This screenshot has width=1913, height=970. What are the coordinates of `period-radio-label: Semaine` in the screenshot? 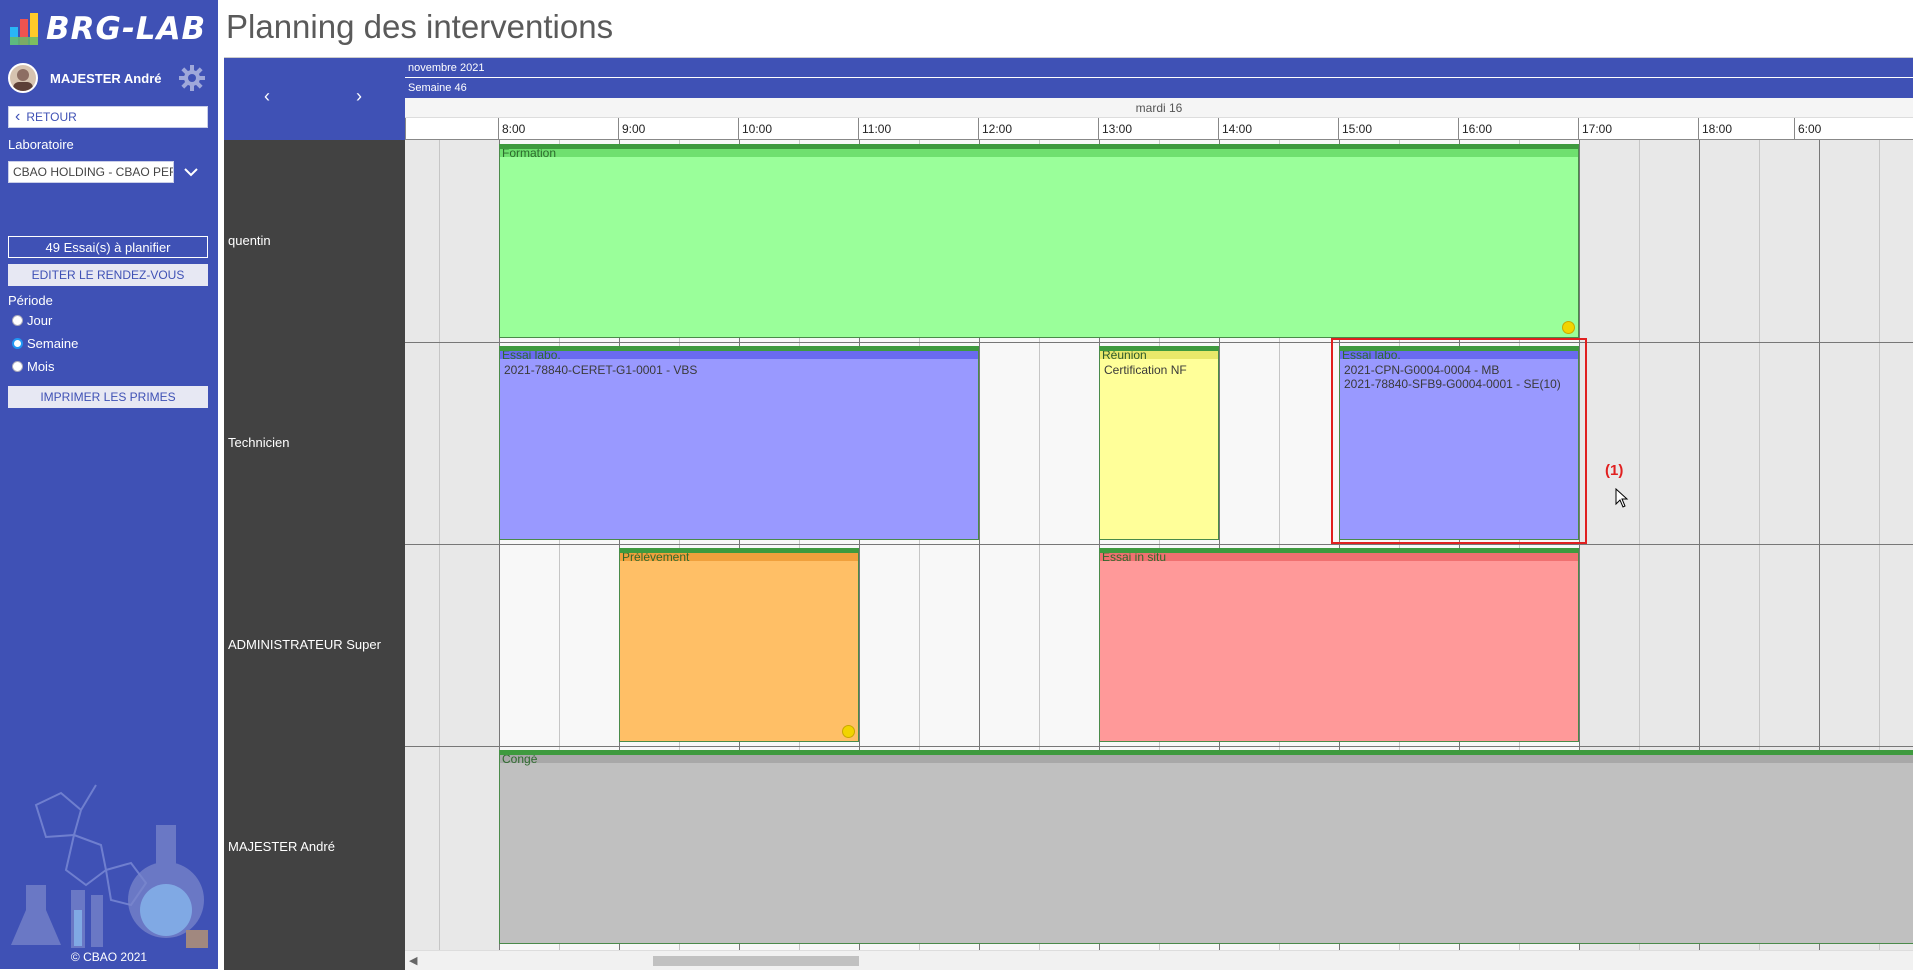 It's located at (53, 343).